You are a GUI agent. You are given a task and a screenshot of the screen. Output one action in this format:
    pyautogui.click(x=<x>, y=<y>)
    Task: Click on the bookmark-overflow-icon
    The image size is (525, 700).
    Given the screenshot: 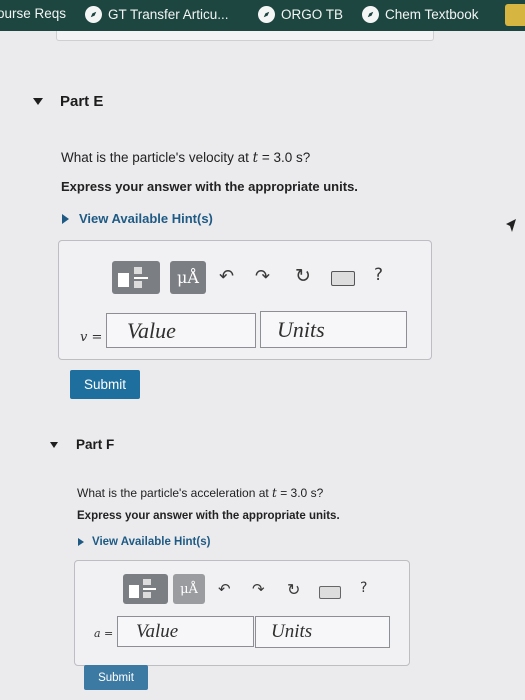 What is the action you would take?
    pyautogui.click(x=515, y=15)
    